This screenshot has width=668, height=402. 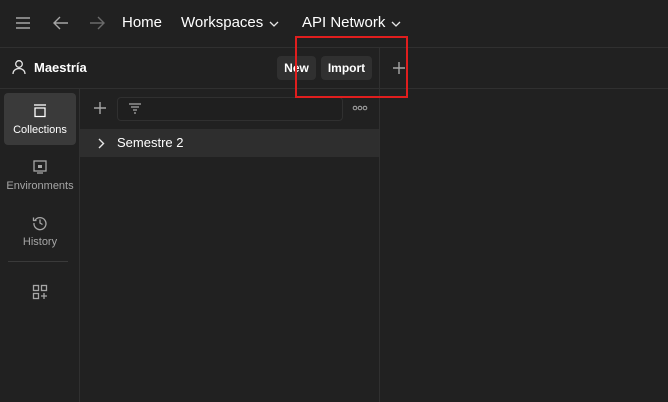 What do you see at coordinates (40, 231) in the screenshot?
I see `rail-item-history: History` at bounding box center [40, 231].